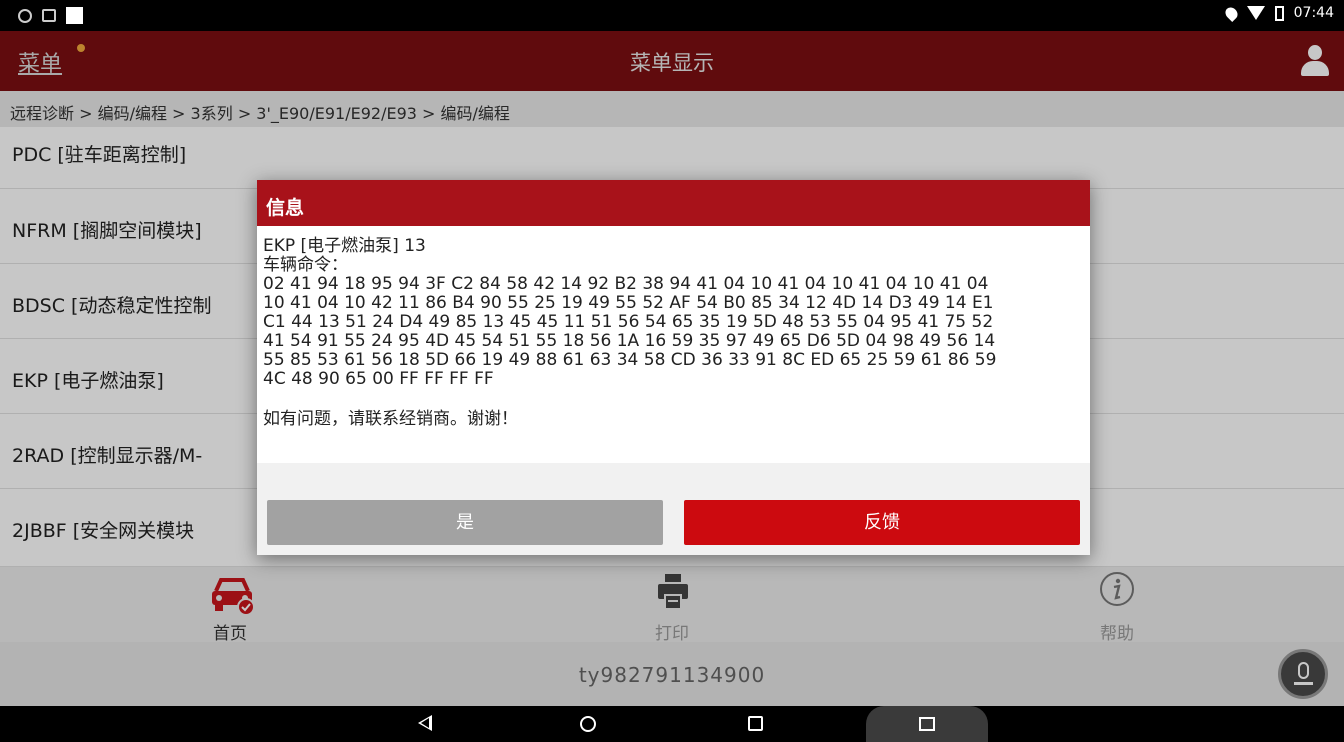  Describe the element at coordinates (755, 723) in the screenshot. I see `recent-apps-icon` at that location.